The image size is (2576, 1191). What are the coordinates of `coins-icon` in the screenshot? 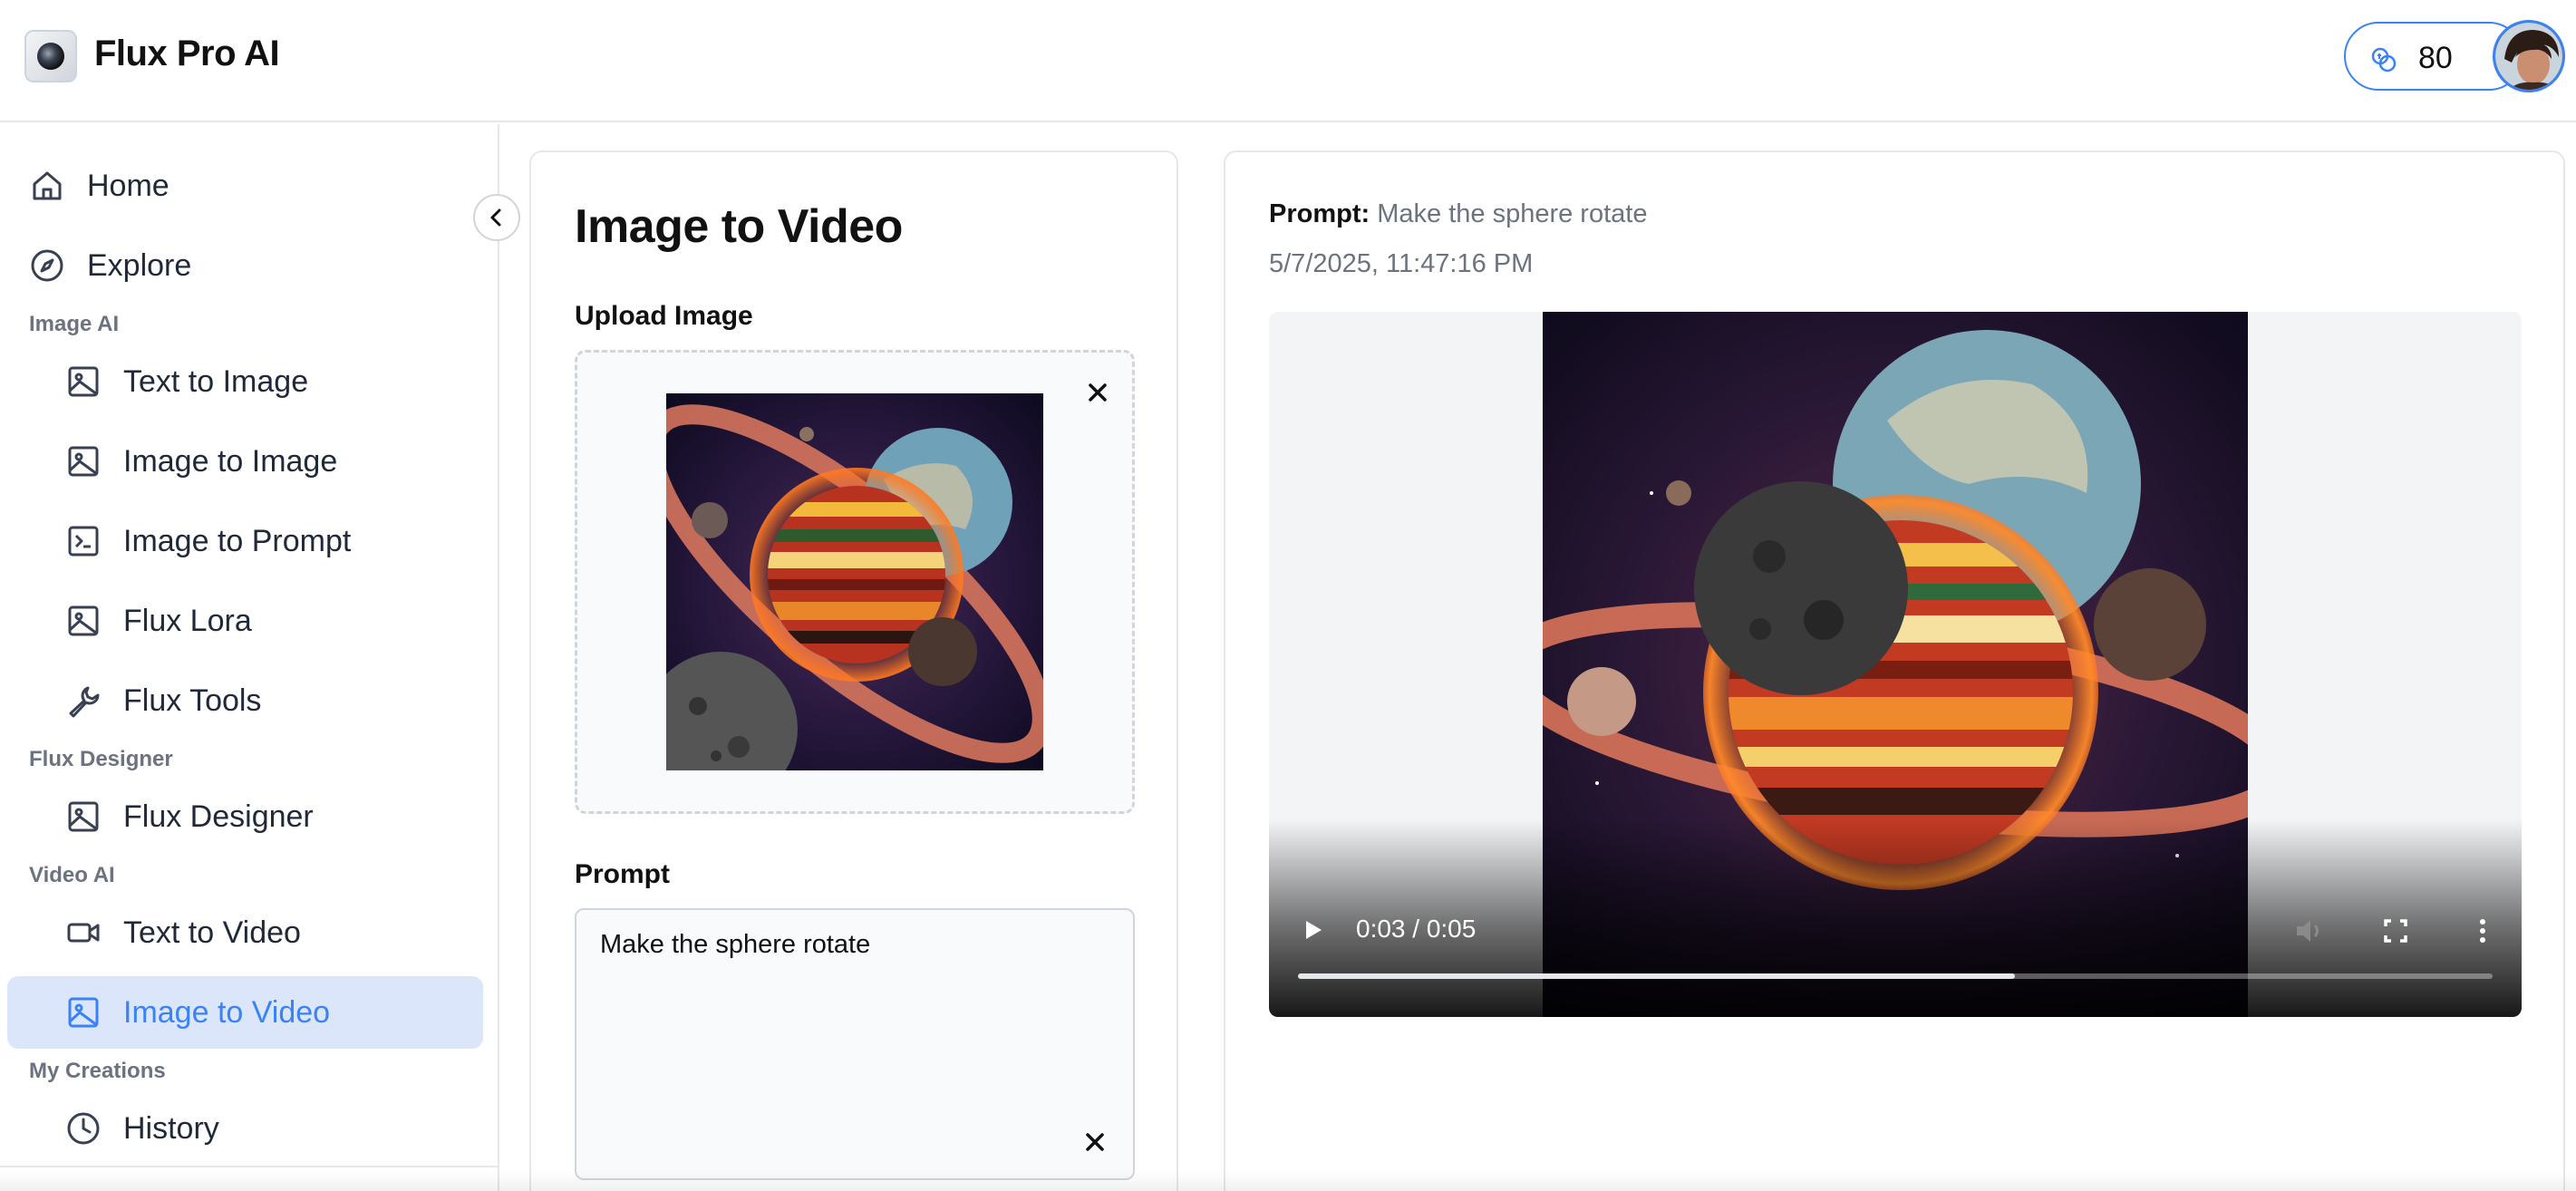 It's located at (2384, 60).